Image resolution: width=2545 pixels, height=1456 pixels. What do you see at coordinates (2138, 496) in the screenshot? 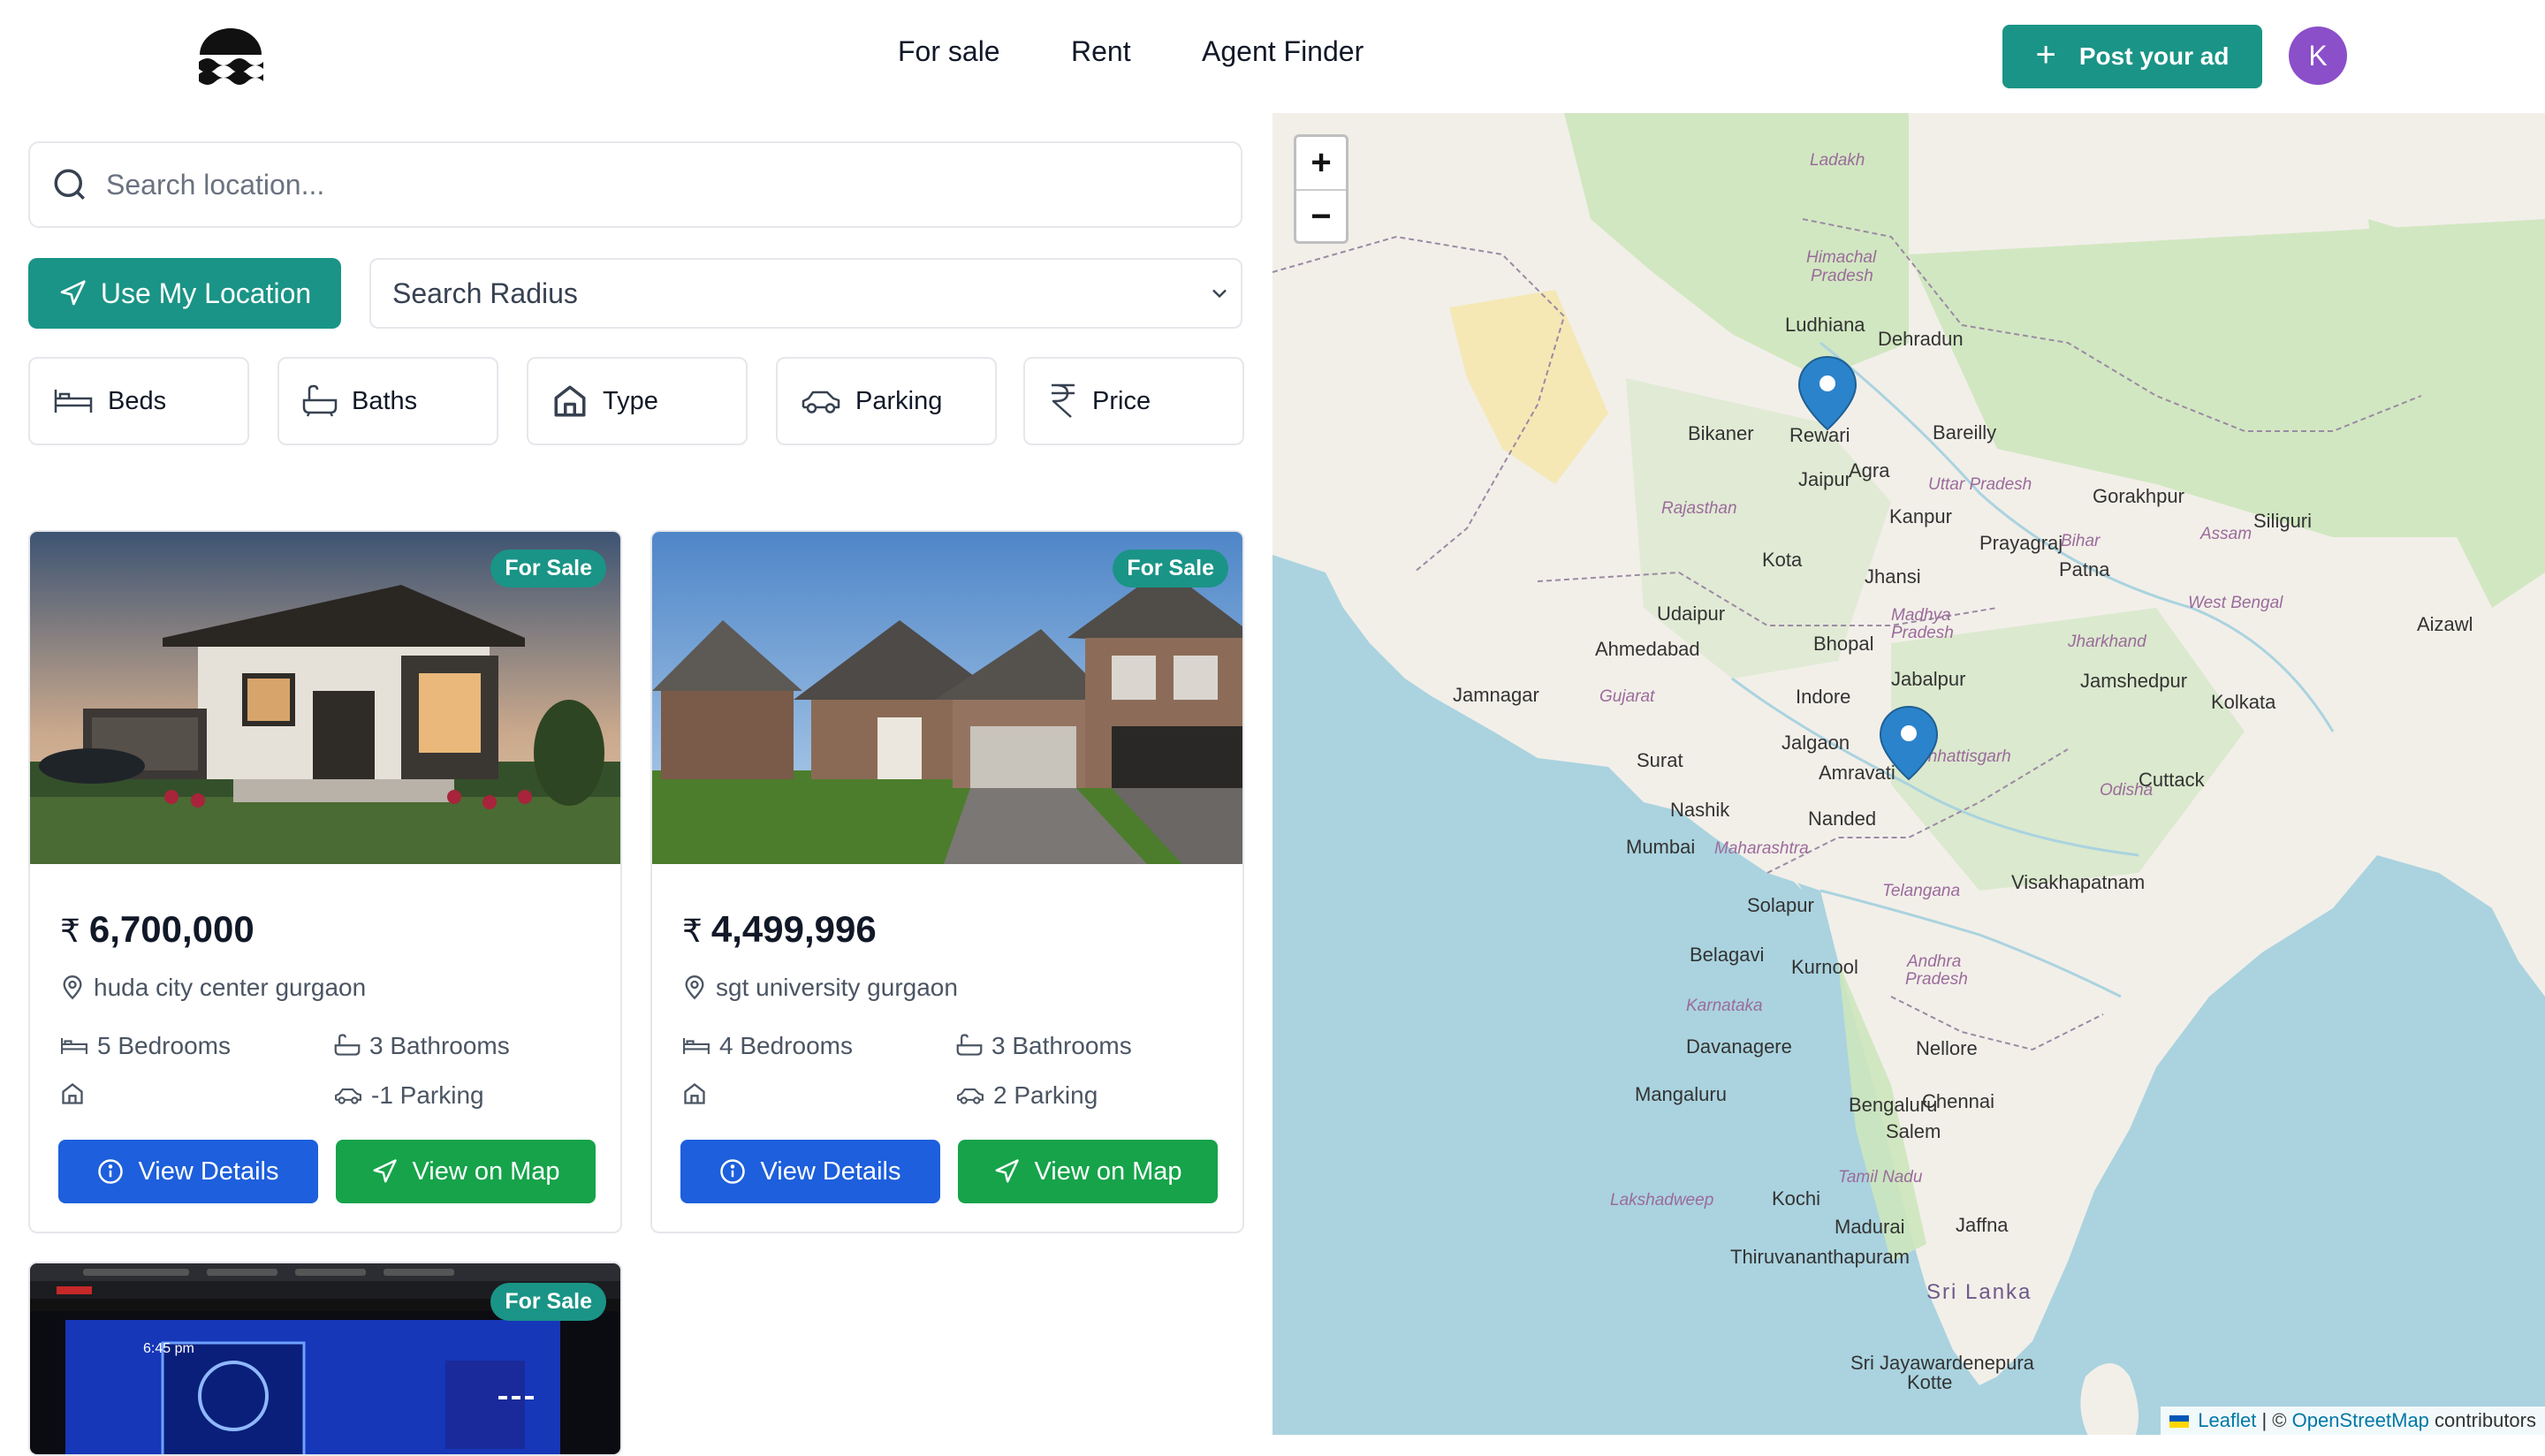
I see `svg-text: Gorakhpur` at bounding box center [2138, 496].